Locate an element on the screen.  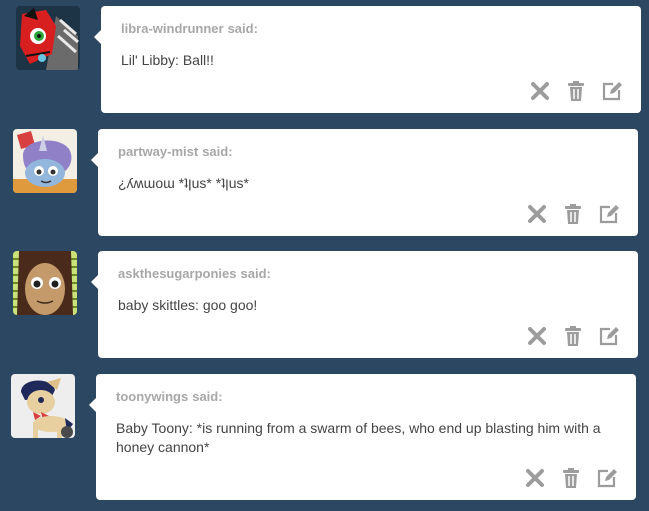
brown-pony-avatar-image is located at coordinates (45, 283).